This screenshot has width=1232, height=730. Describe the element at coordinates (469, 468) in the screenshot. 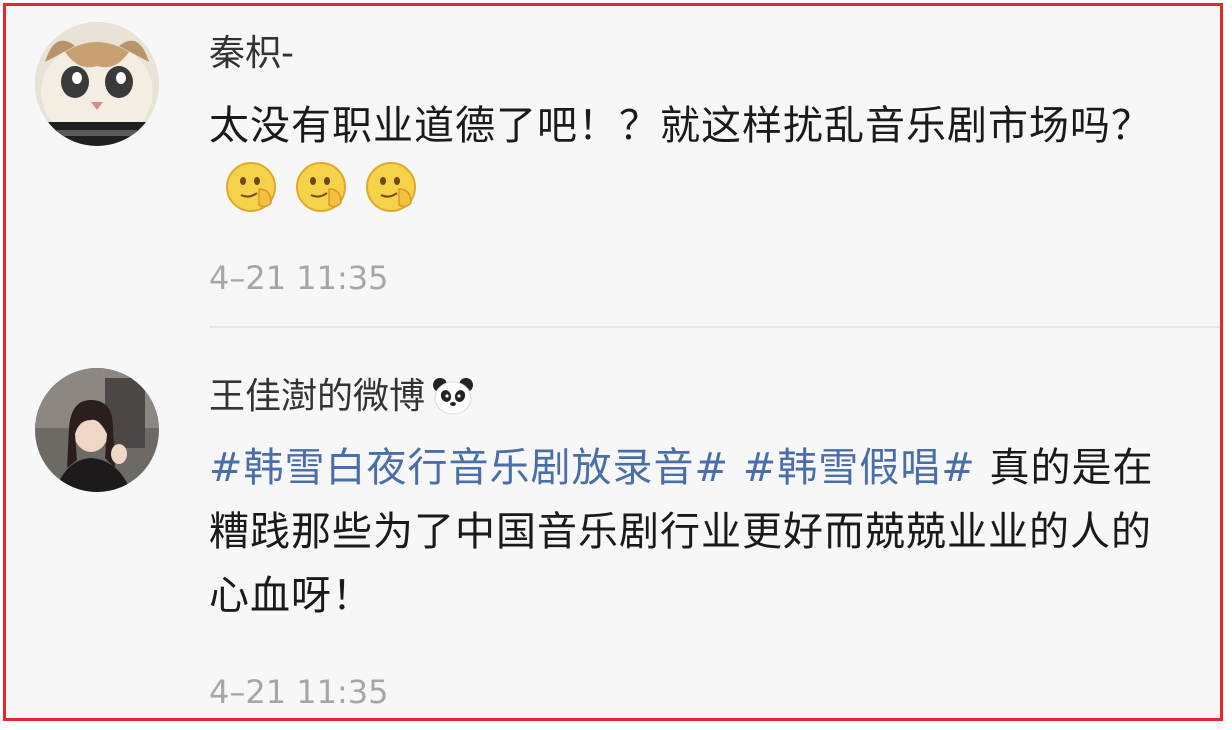

I see `hashtag-link: #韩雪白夜行音乐剧放录音#` at that location.